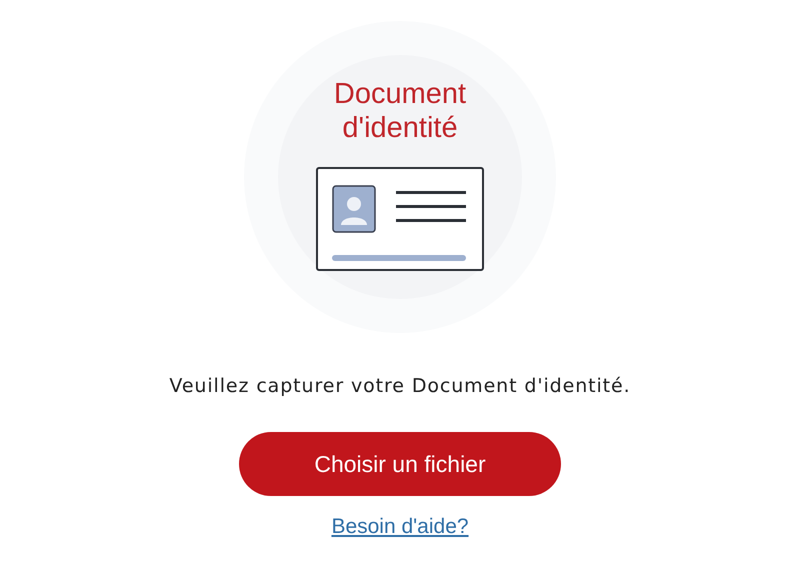 Image resolution: width=800 pixels, height=570 pixels. I want to click on help-link: Besoin d'aide?, so click(400, 527).